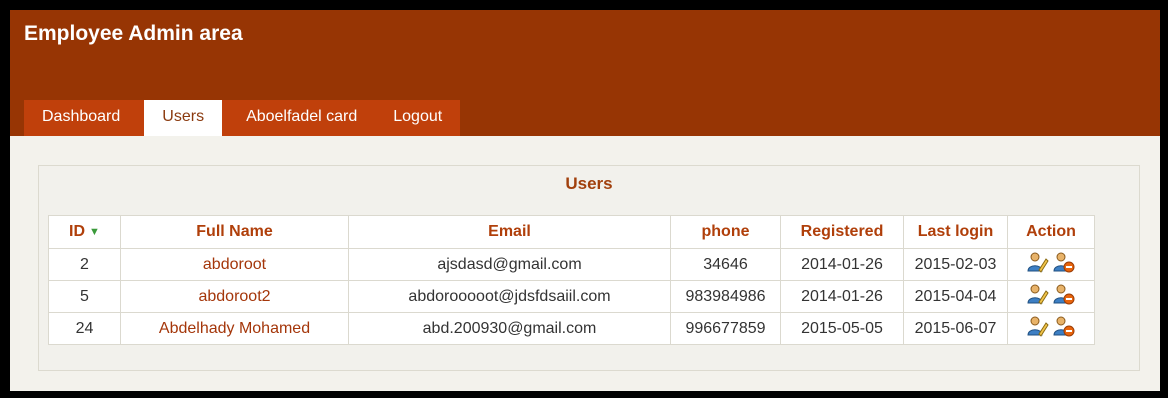  I want to click on cell-last-login: 2015-02-03, so click(955, 264).